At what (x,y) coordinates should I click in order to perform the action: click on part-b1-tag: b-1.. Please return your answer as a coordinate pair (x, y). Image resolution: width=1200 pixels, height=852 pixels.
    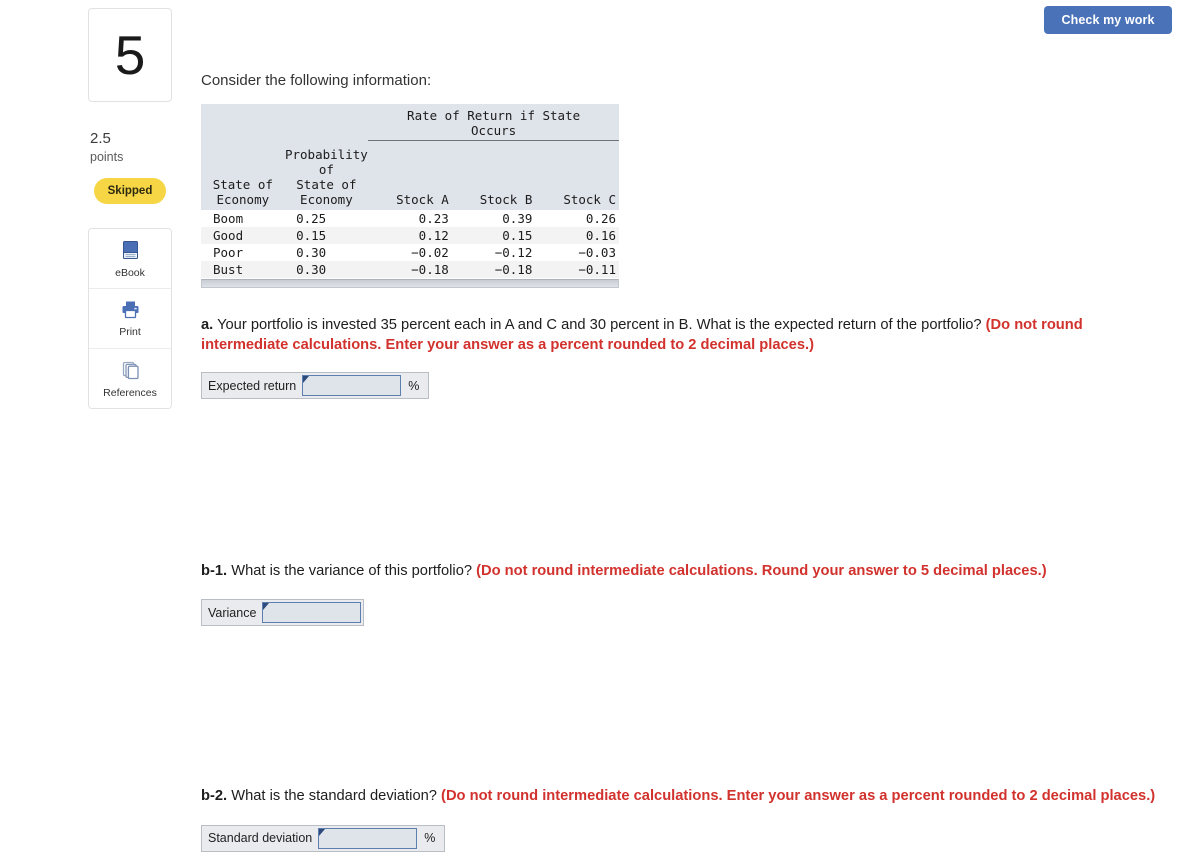
    Looking at the image, I should click on (214, 571).